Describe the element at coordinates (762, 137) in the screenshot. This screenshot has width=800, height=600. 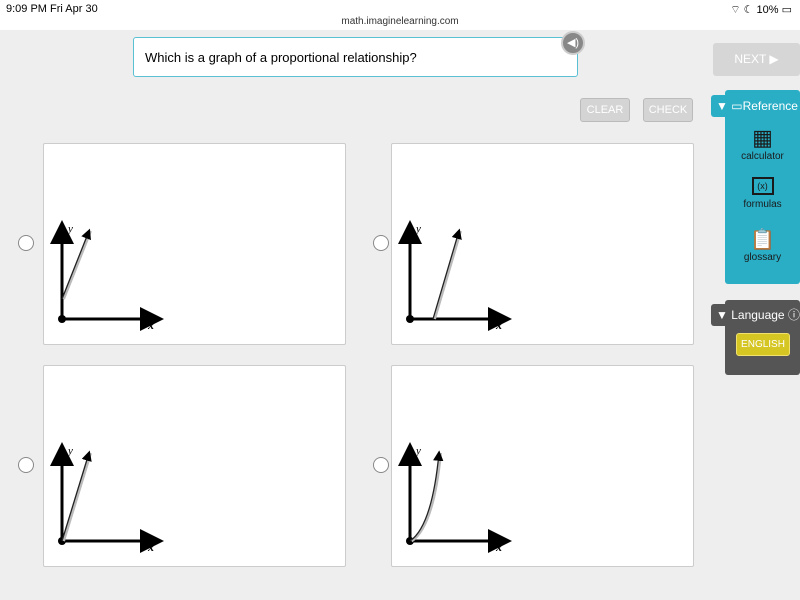
I see `calculator-icon: ▦` at that location.